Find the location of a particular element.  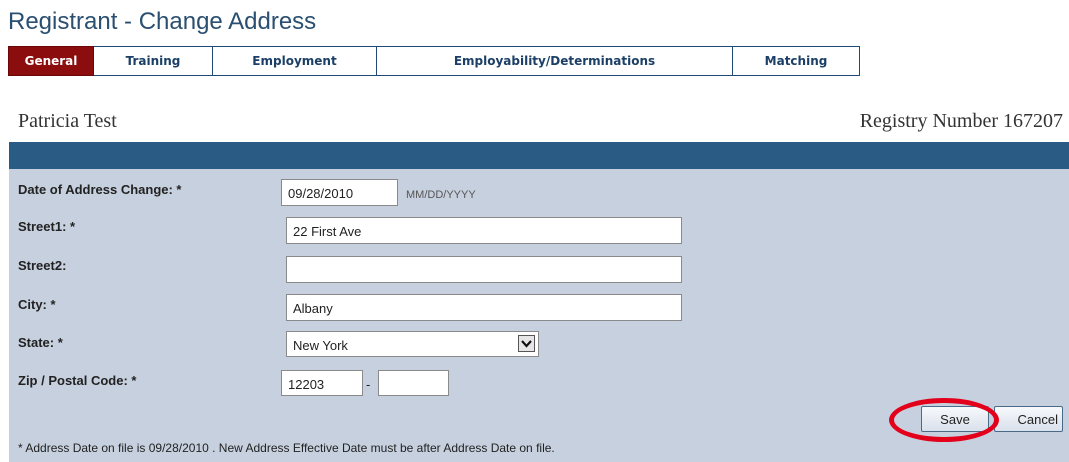

zip-postal-code-label: Zip / Postal Code: * is located at coordinates (77, 380).